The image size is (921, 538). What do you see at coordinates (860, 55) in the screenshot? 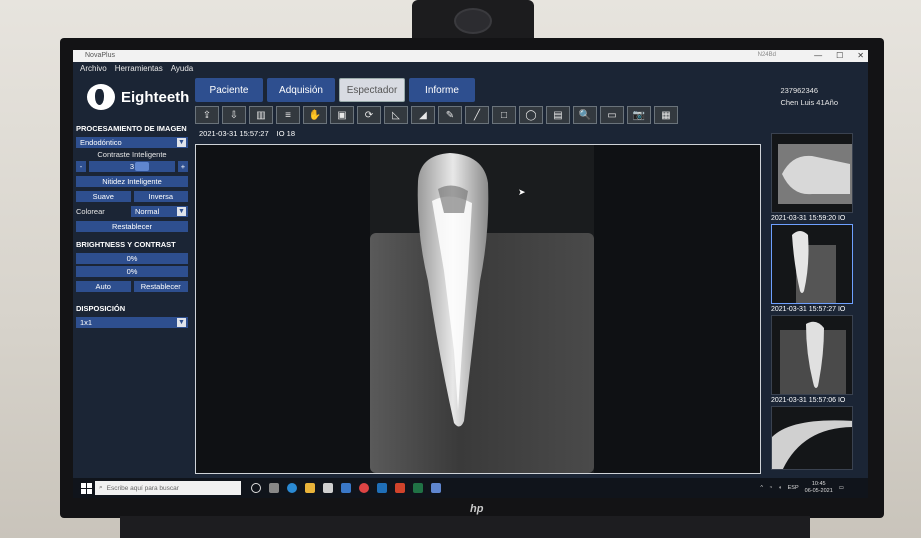
I see `close-button: ✕` at bounding box center [860, 55].